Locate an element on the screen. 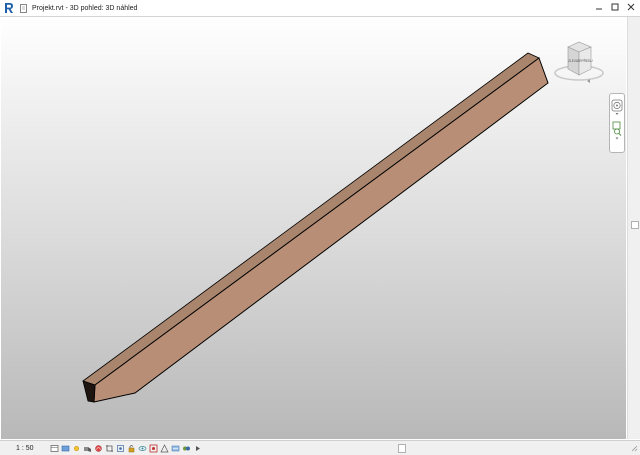 This screenshot has height=455, width=640. maximize-icon is located at coordinates (615, 7).